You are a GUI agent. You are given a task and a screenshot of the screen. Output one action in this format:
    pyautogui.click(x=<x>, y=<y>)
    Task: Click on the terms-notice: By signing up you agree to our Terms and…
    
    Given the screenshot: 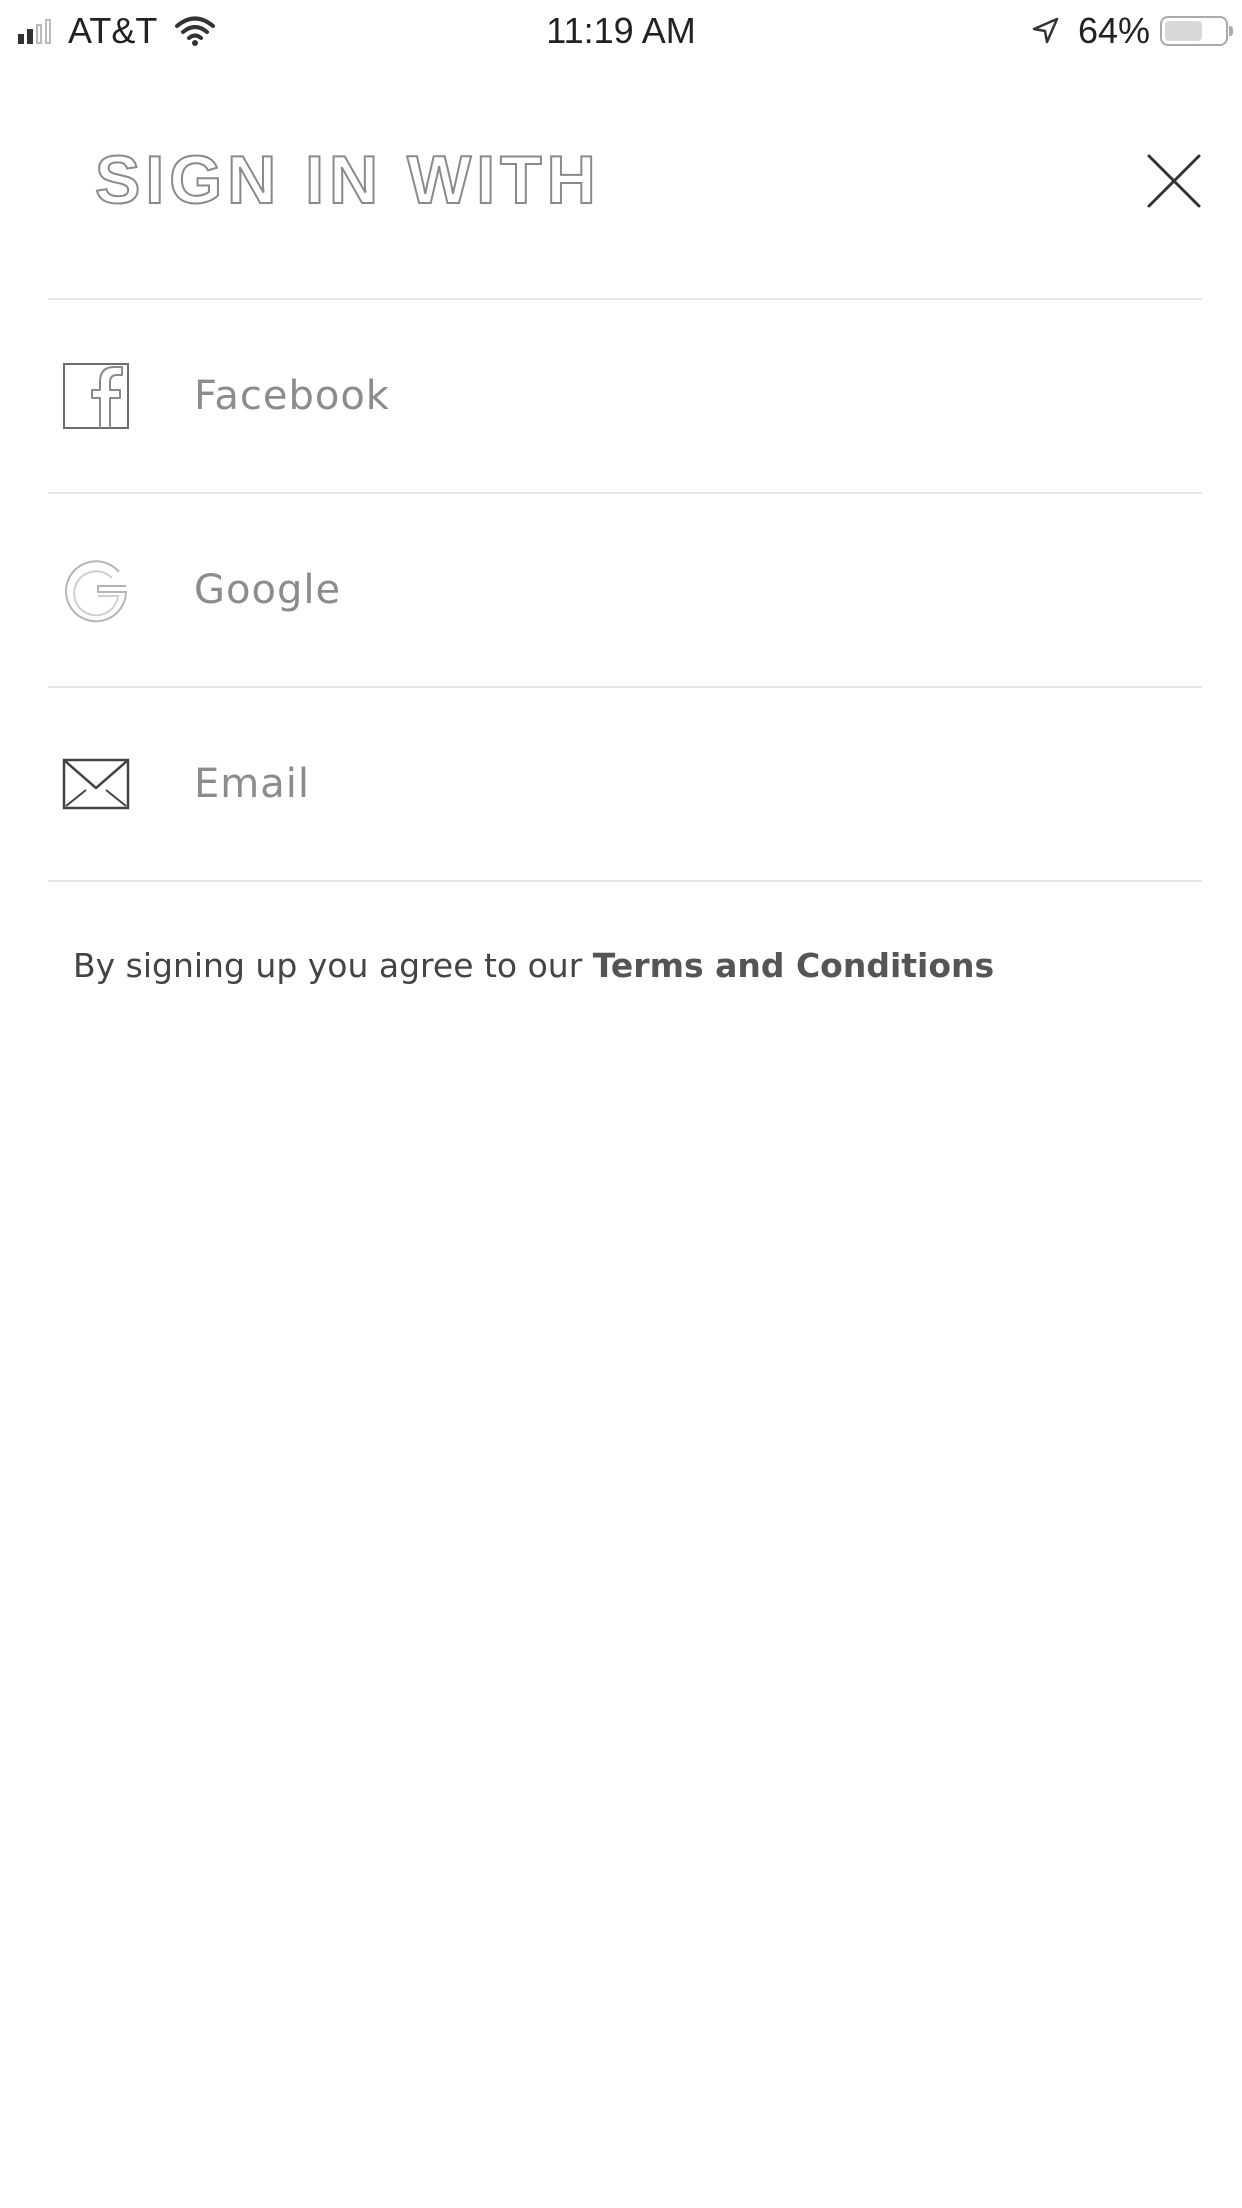 What is the action you would take?
    pyautogui.click(x=533, y=965)
    